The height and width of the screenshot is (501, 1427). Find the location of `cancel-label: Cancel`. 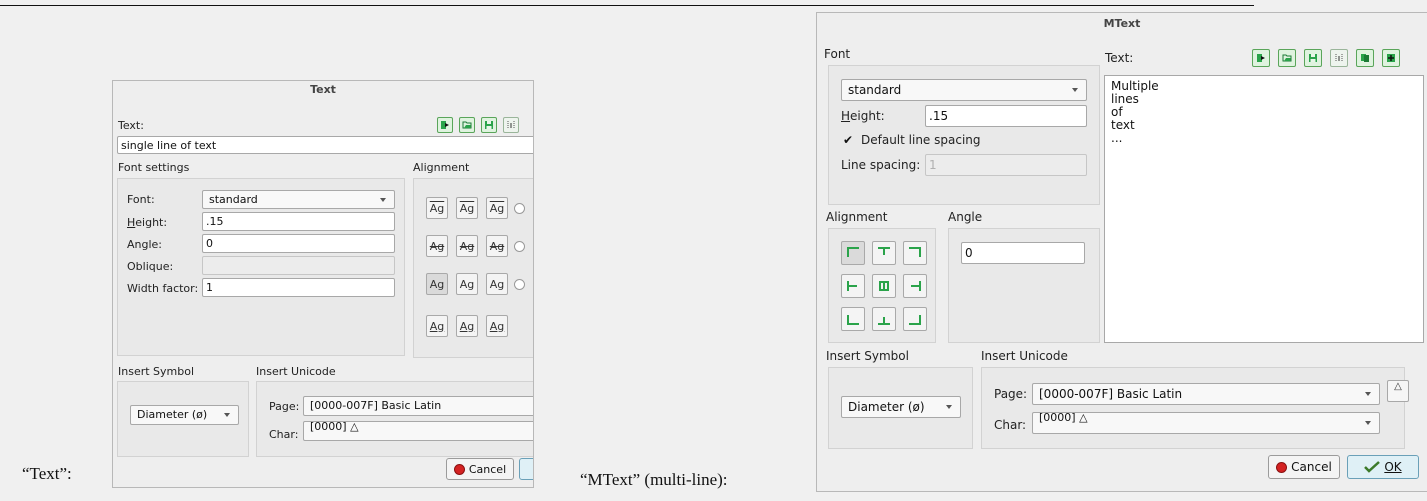

cancel-label: Cancel is located at coordinates (1311, 467).